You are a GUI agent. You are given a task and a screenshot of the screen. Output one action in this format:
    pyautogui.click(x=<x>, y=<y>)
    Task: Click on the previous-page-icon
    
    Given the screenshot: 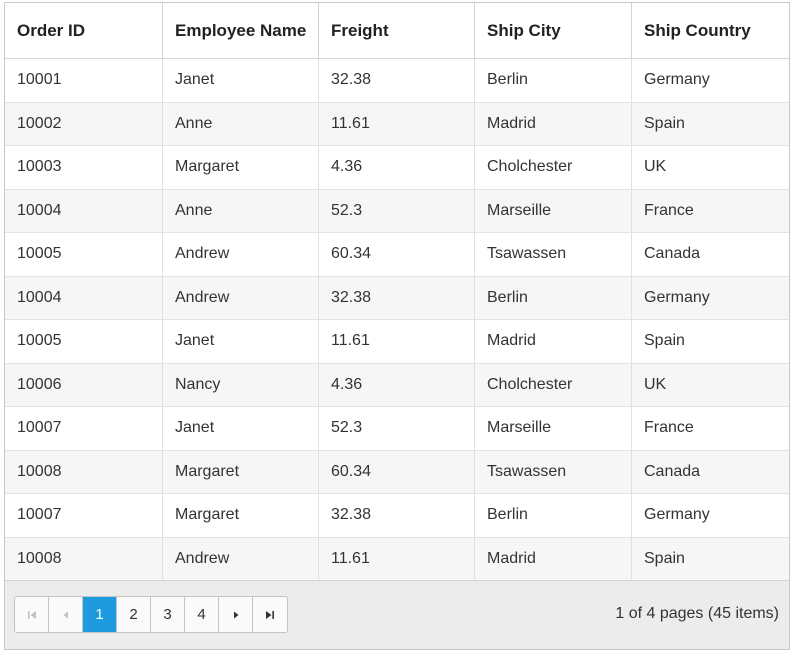 What is the action you would take?
    pyautogui.click(x=65, y=614)
    